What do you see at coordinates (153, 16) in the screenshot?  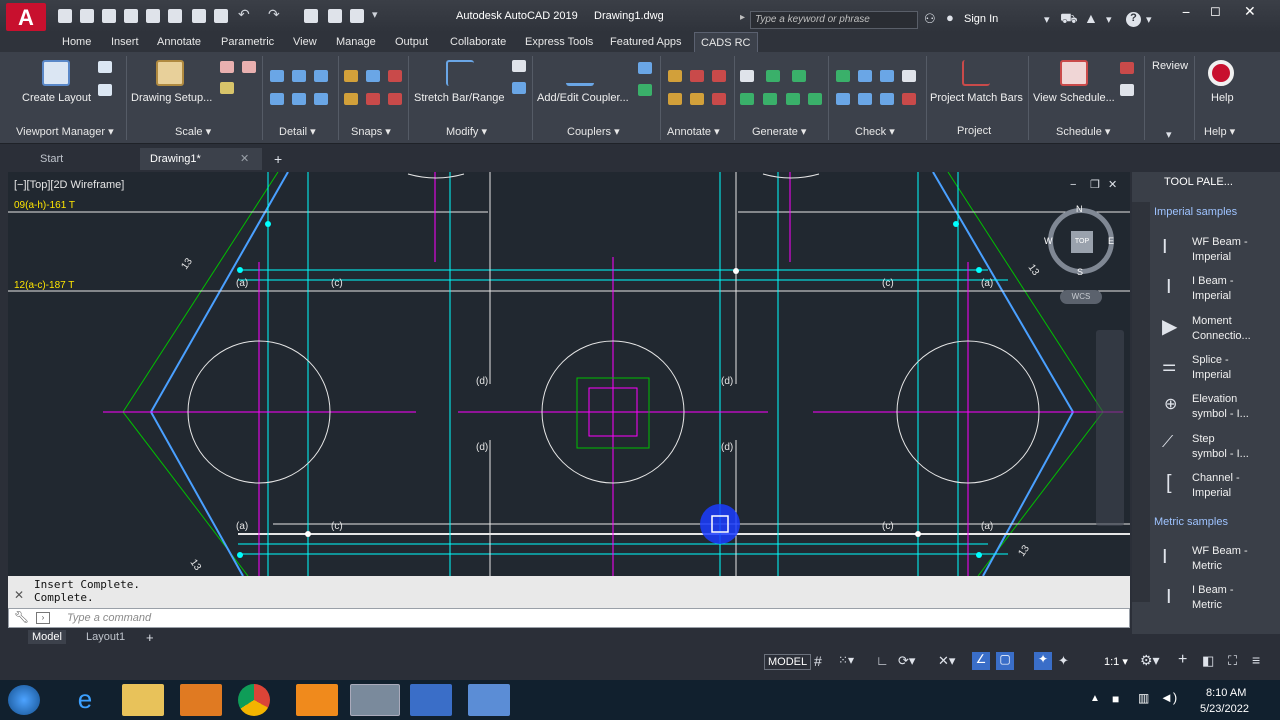 I see `open-web-icon` at bounding box center [153, 16].